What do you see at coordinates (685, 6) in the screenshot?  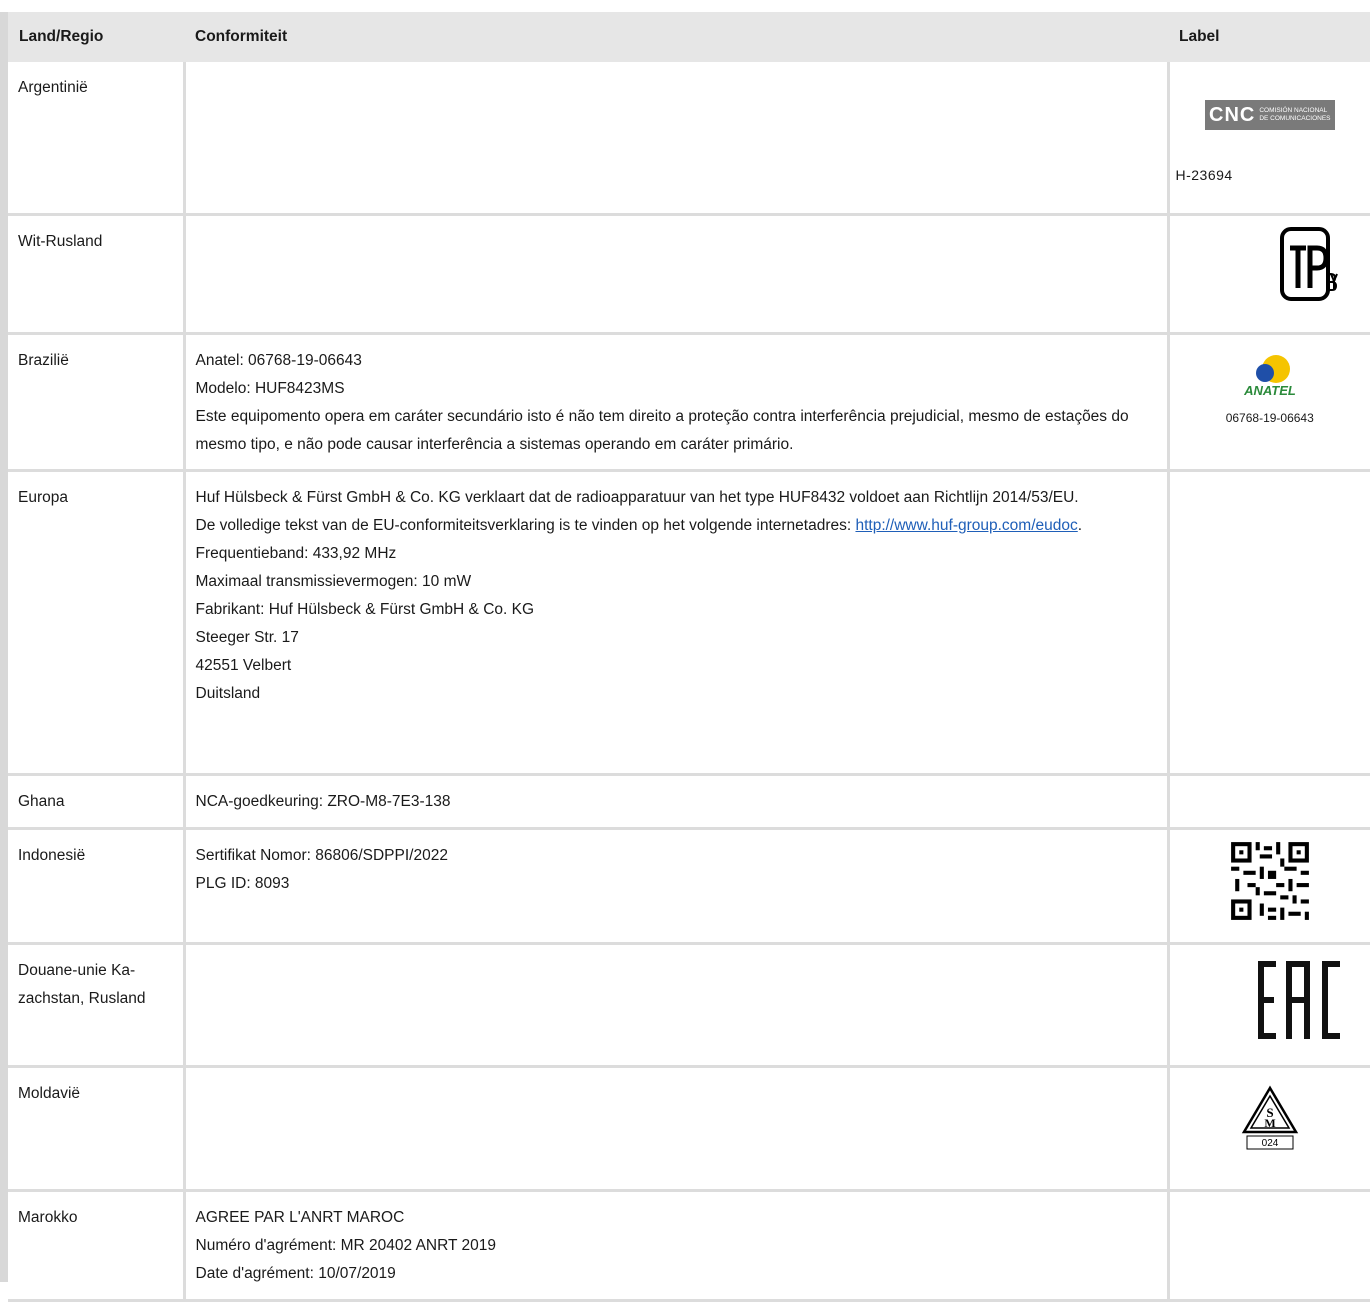 I see `page-frame-top` at bounding box center [685, 6].